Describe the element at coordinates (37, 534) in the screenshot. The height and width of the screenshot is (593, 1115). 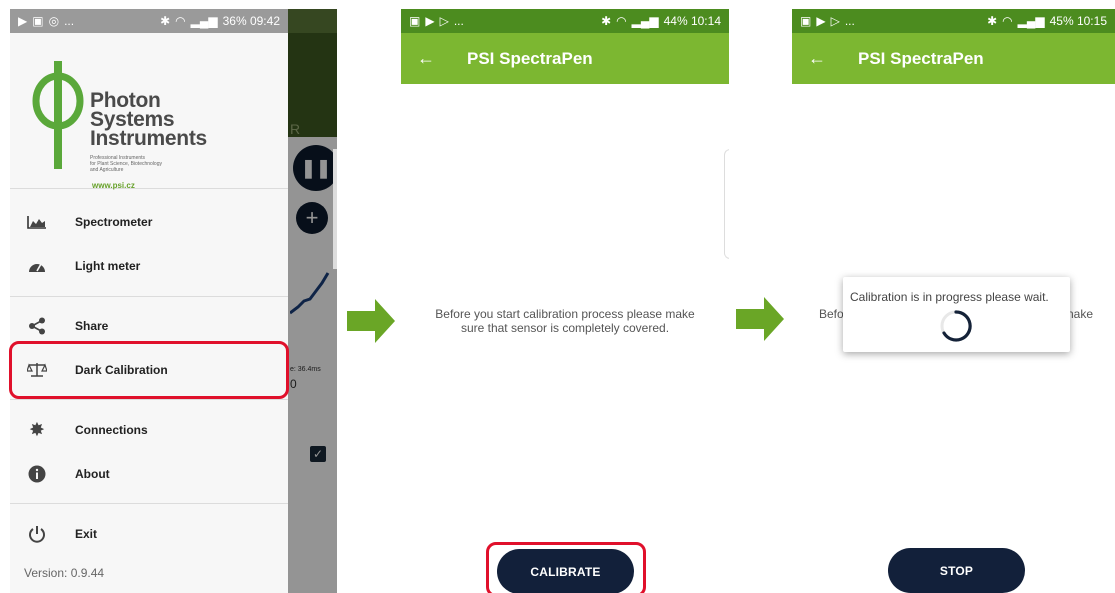
I see `power-icon` at that location.